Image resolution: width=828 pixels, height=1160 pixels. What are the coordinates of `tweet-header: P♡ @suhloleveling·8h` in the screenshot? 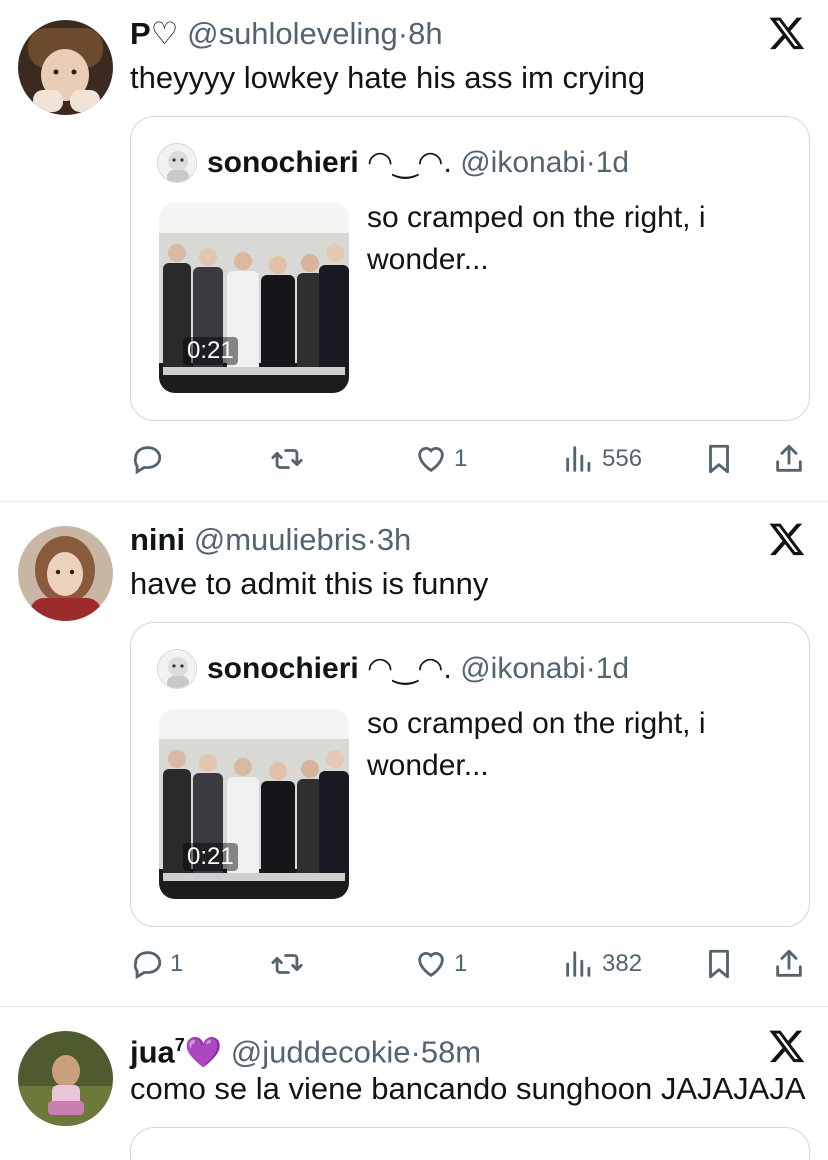 It's located at (286, 34).